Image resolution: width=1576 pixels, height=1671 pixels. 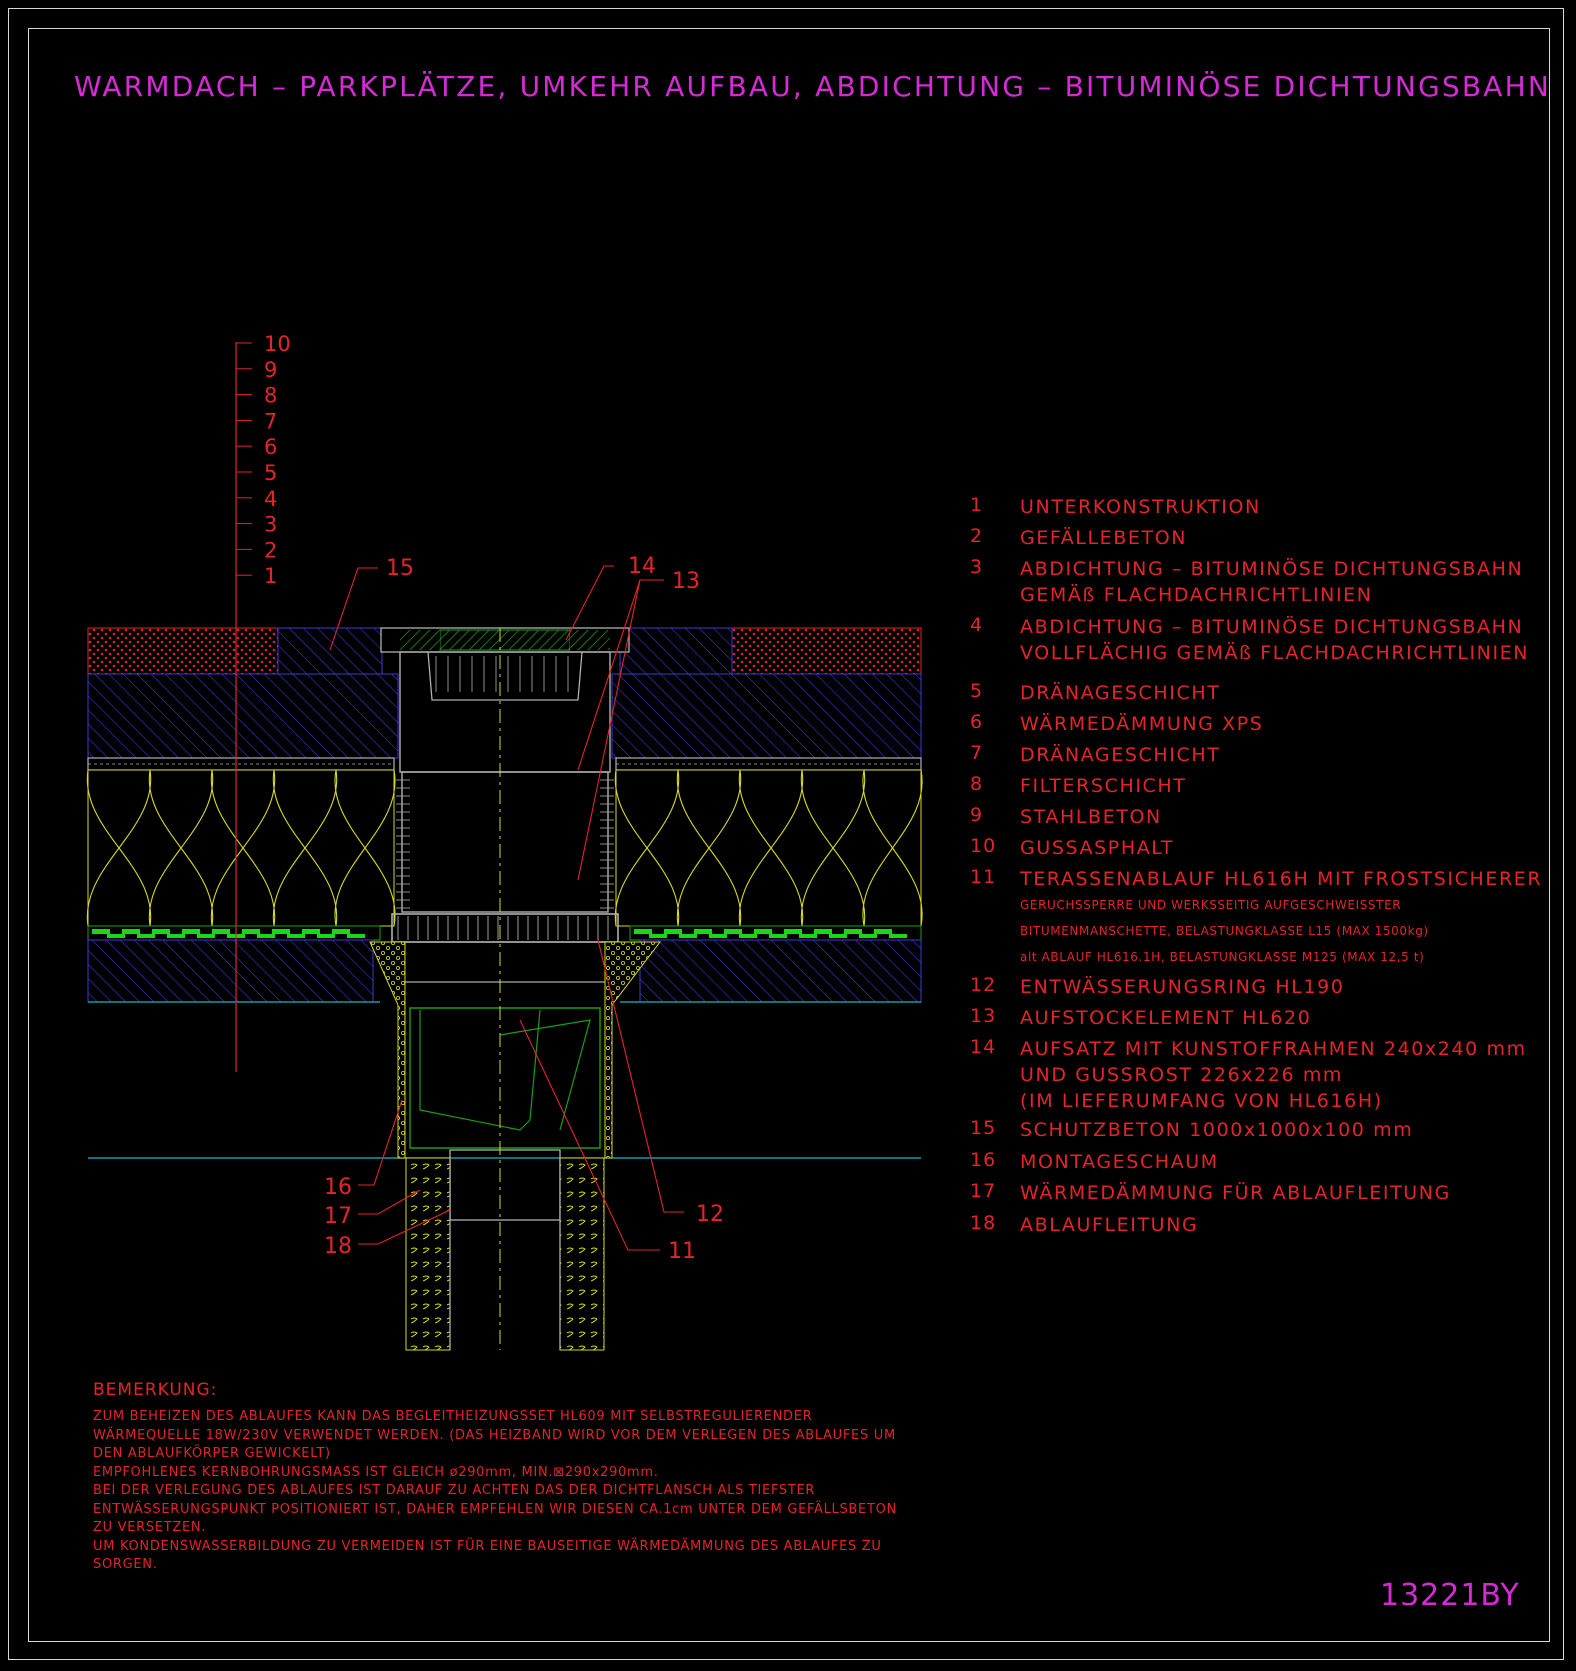 I want to click on legend-number: 7, so click(x=977, y=753).